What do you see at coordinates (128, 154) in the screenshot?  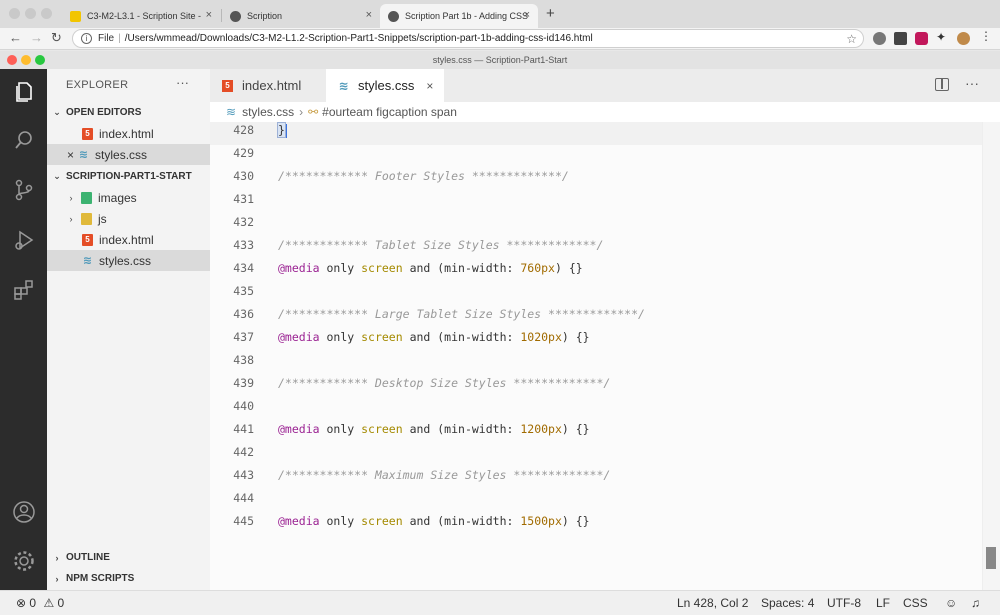 I see `open-editor-item: × ≋ styles.css` at bounding box center [128, 154].